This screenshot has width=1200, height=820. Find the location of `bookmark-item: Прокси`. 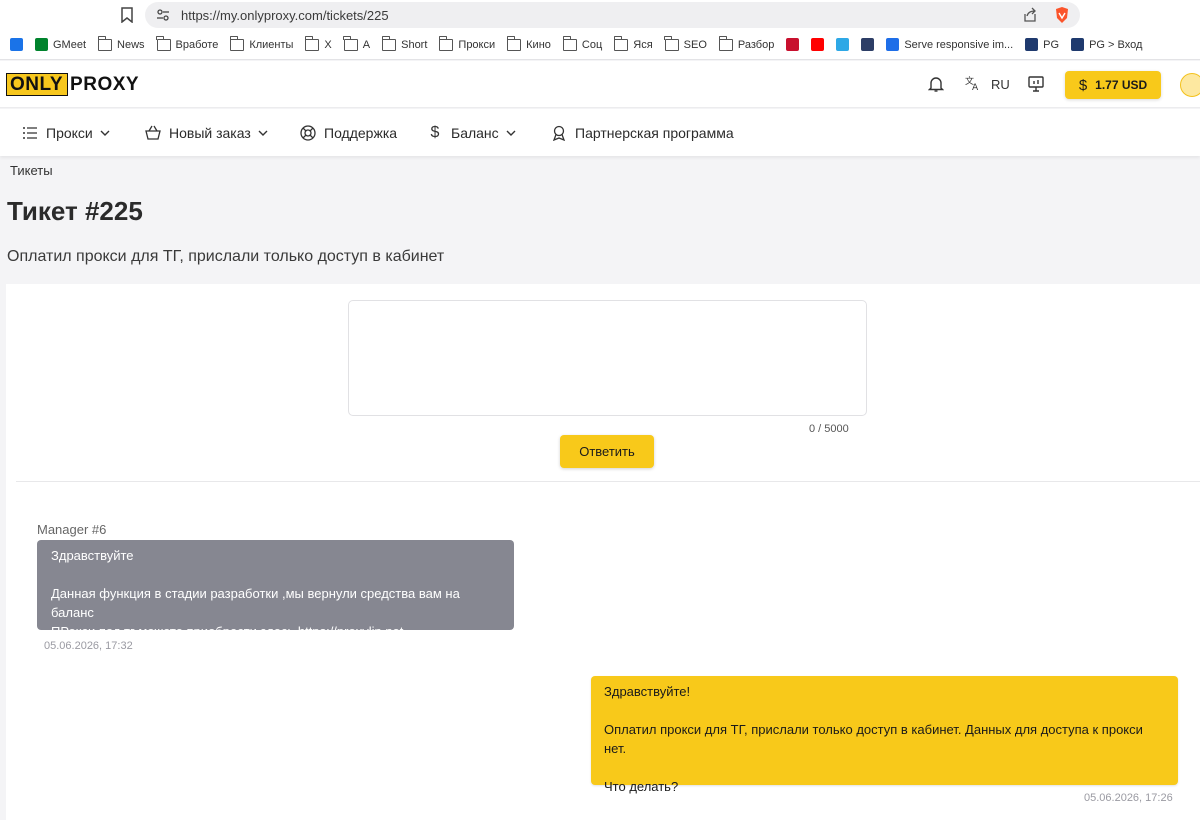

bookmark-item: Прокси is located at coordinates (467, 44).